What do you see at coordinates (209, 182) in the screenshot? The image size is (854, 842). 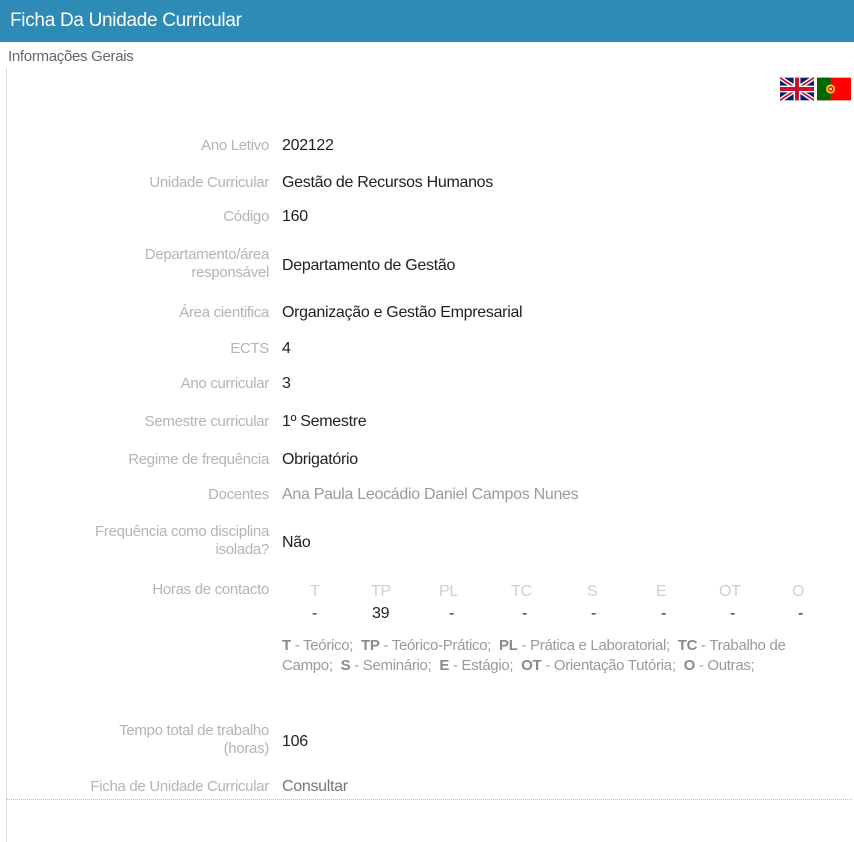 I see `field-label: Unidade Curricular` at bounding box center [209, 182].